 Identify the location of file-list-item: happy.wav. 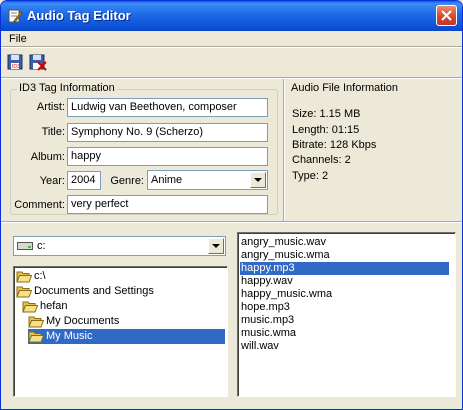
(344, 281).